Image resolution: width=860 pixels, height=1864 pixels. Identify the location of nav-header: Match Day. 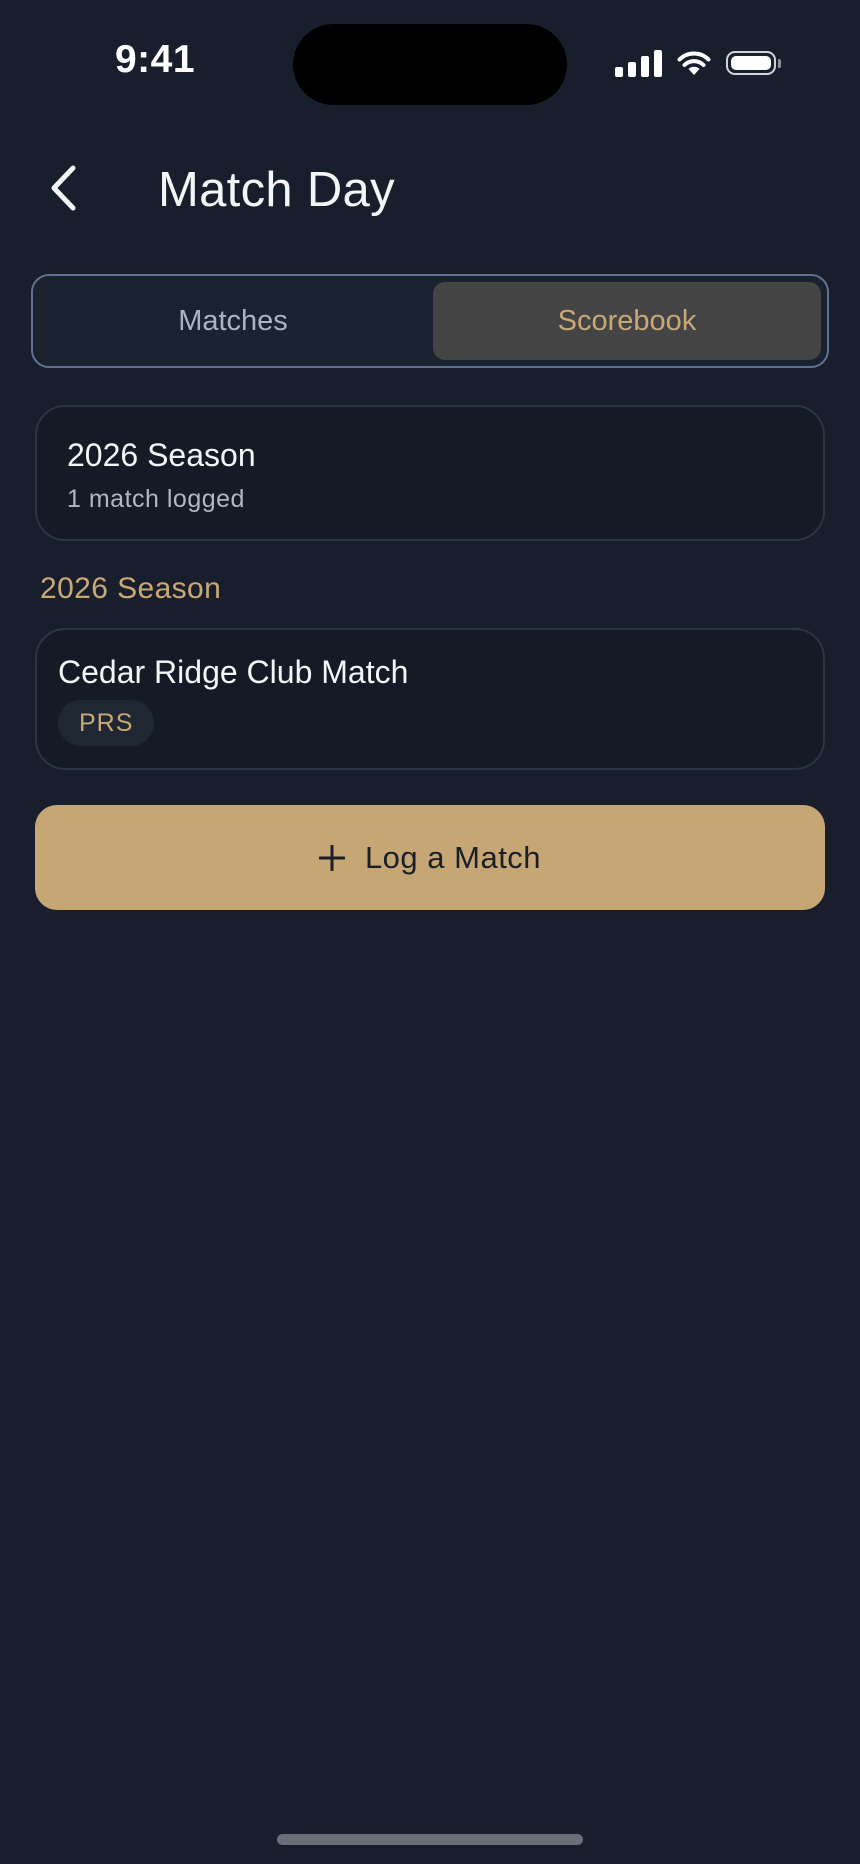
(430, 190).